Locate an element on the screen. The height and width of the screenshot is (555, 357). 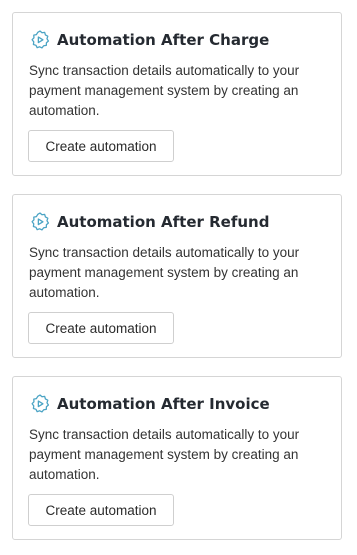
card-header: Automation After Refund is located at coordinates (149, 222).